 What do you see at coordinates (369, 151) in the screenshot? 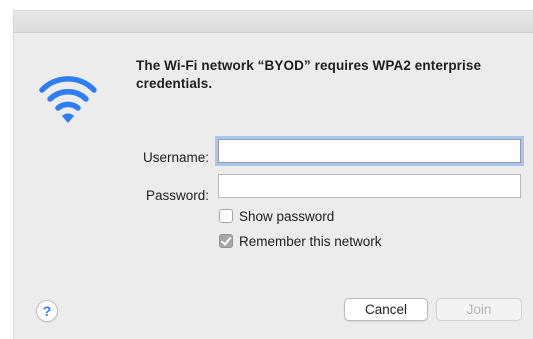
I see `username-input` at bounding box center [369, 151].